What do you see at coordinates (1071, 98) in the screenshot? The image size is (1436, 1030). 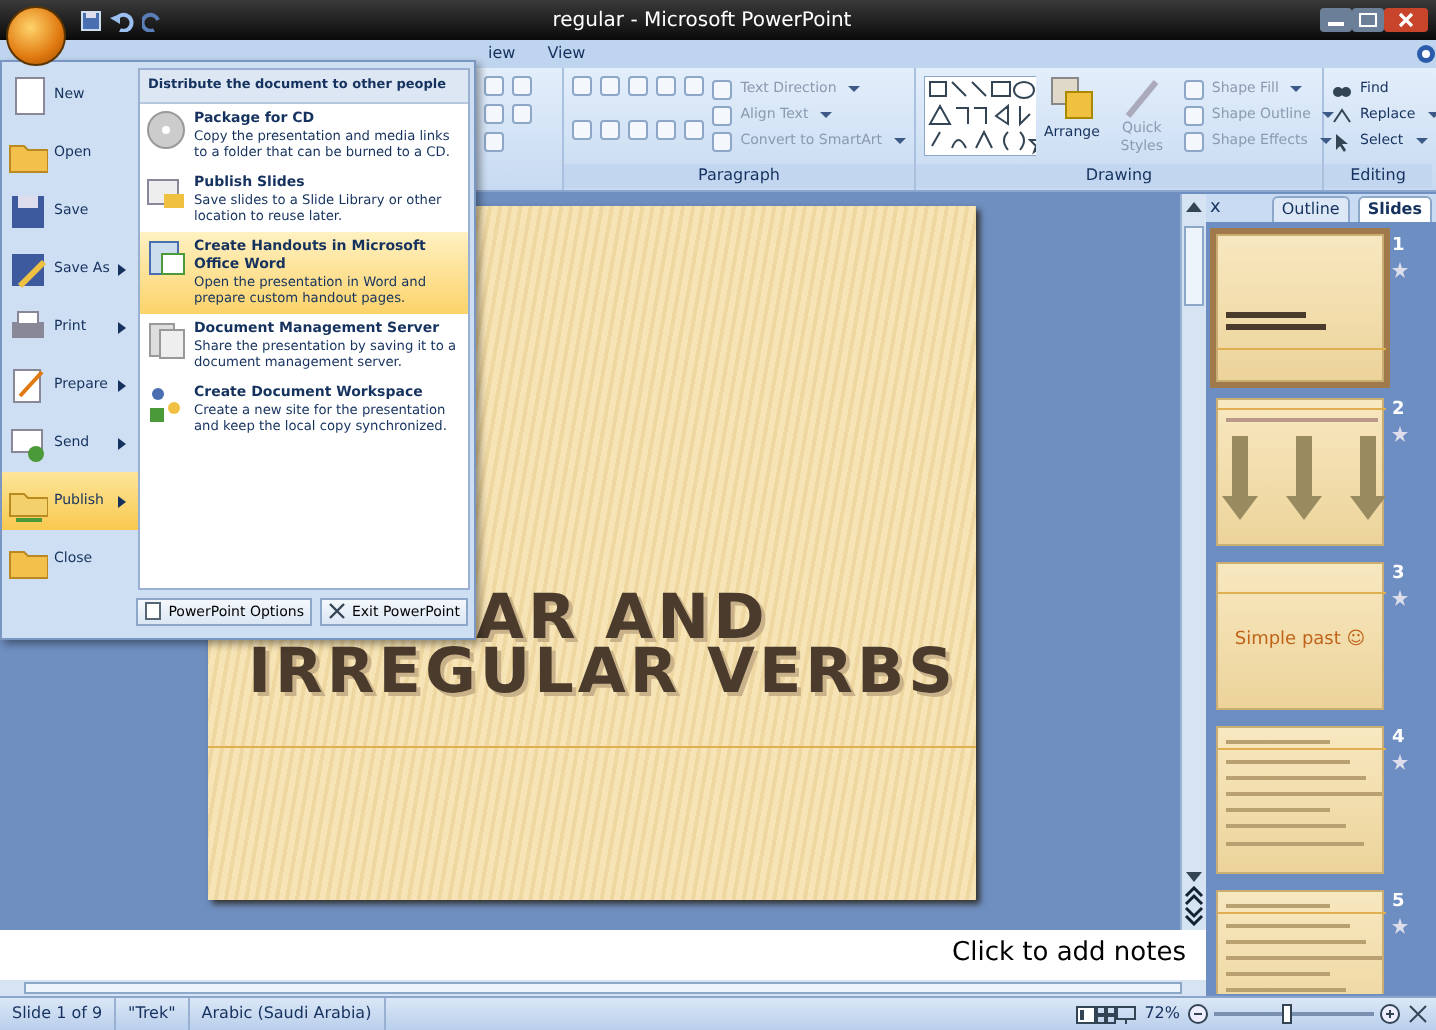 I see `arrange-icon` at bounding box center [1071, 98].